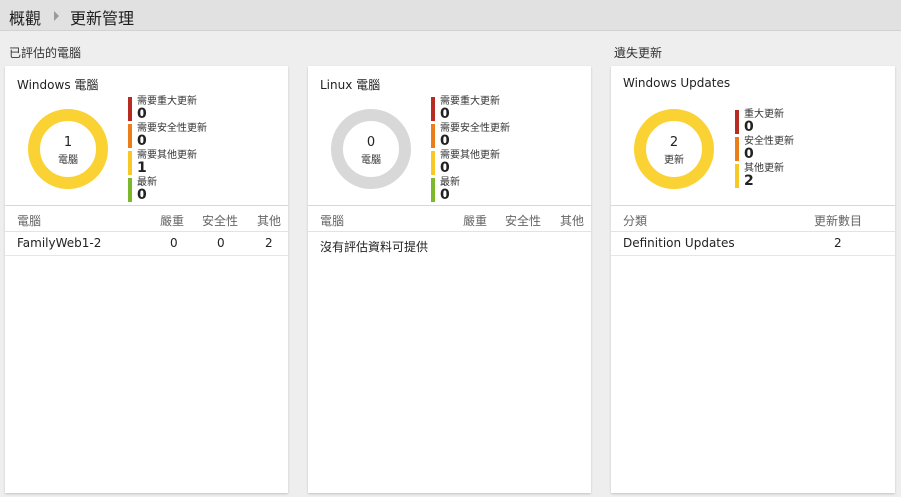 The image size is (901, 497). Describe the element at coordinates (677, 83) in the screenshot. I see `tile-title: Windows Updates` at that location.